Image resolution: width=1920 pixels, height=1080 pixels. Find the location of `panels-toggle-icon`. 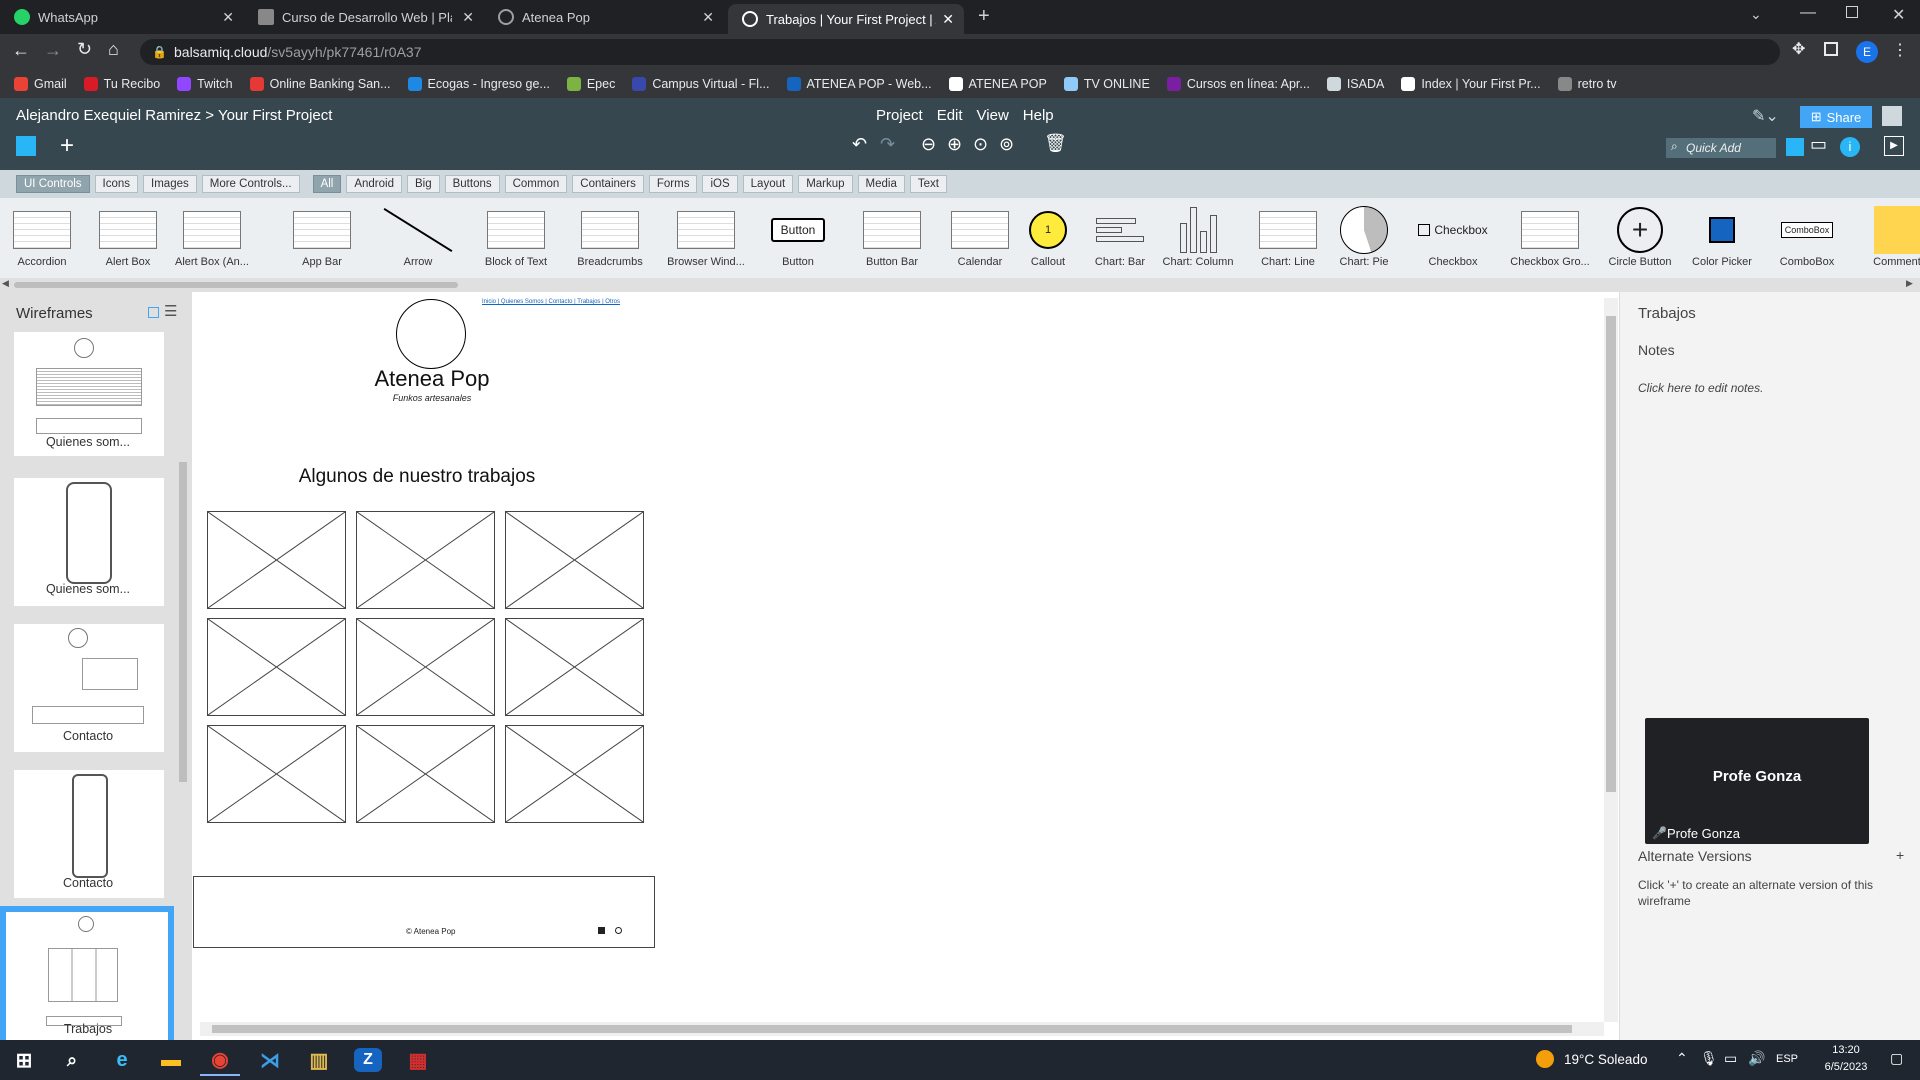

panels-toggle-icon is located at coordinates (26, 146).